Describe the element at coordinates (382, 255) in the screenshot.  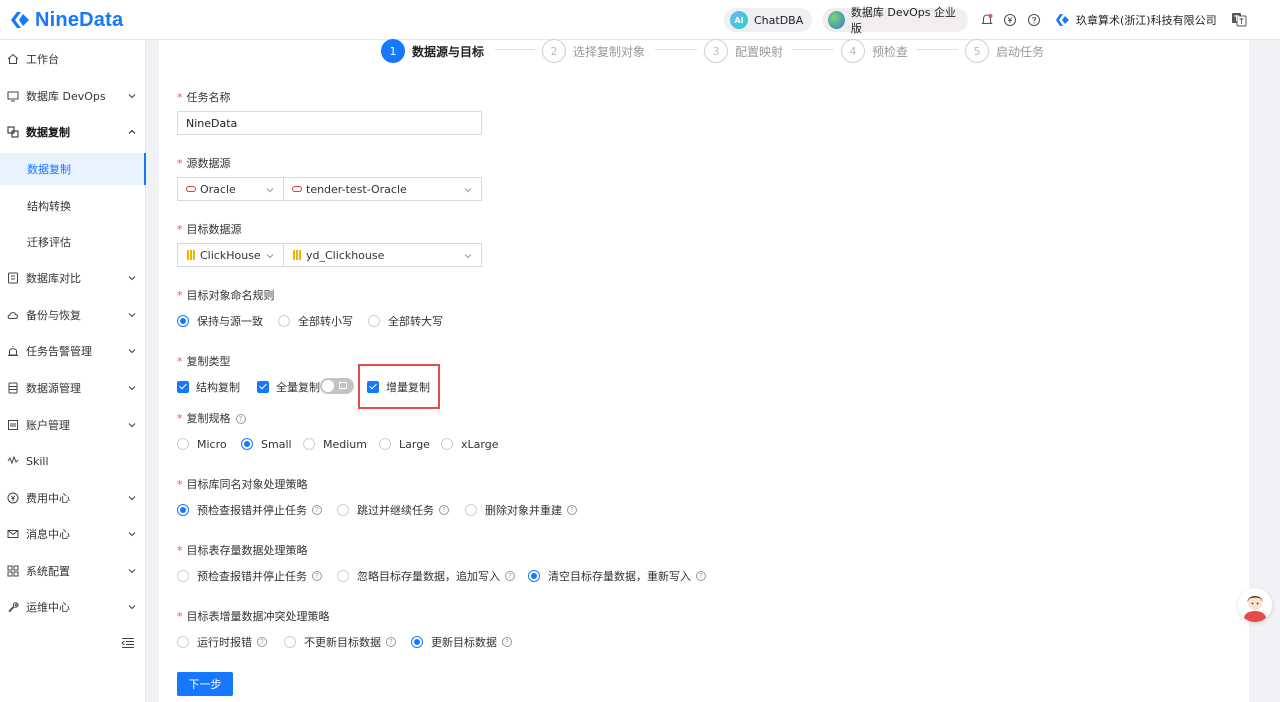
I see `target-instance-select: yd_Clickhouse` at that location.